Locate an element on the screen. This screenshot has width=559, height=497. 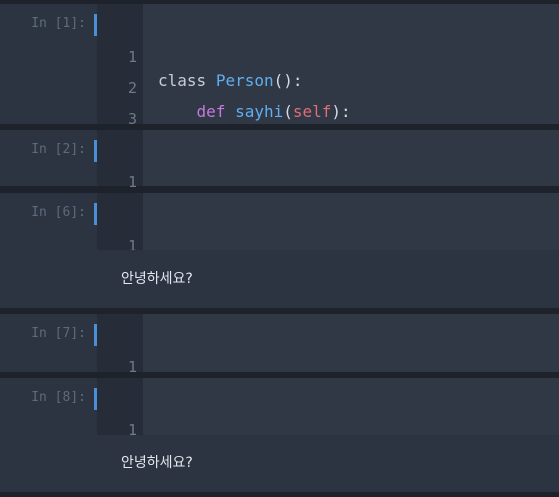
line-number: 2 is located at coordinates (132, 88).